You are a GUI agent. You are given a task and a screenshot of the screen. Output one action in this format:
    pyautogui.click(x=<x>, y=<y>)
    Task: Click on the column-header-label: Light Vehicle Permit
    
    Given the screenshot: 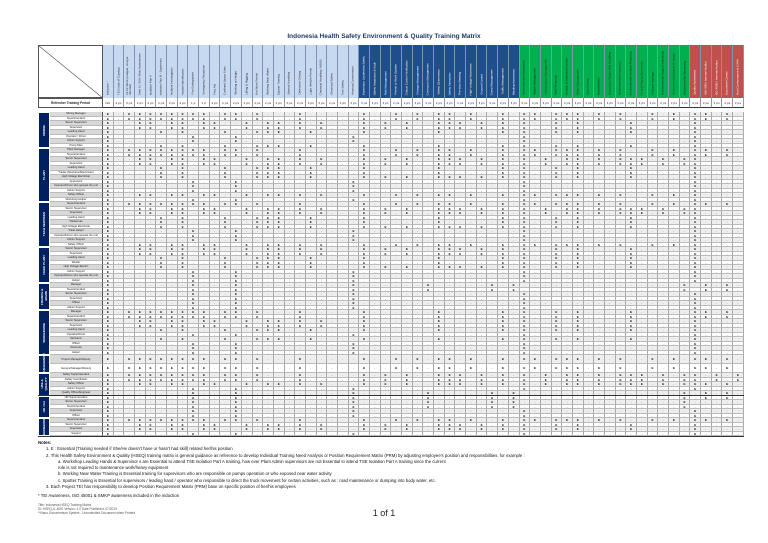 What is the action you would take?
    pyautogui.click(x=310, y=81)
    